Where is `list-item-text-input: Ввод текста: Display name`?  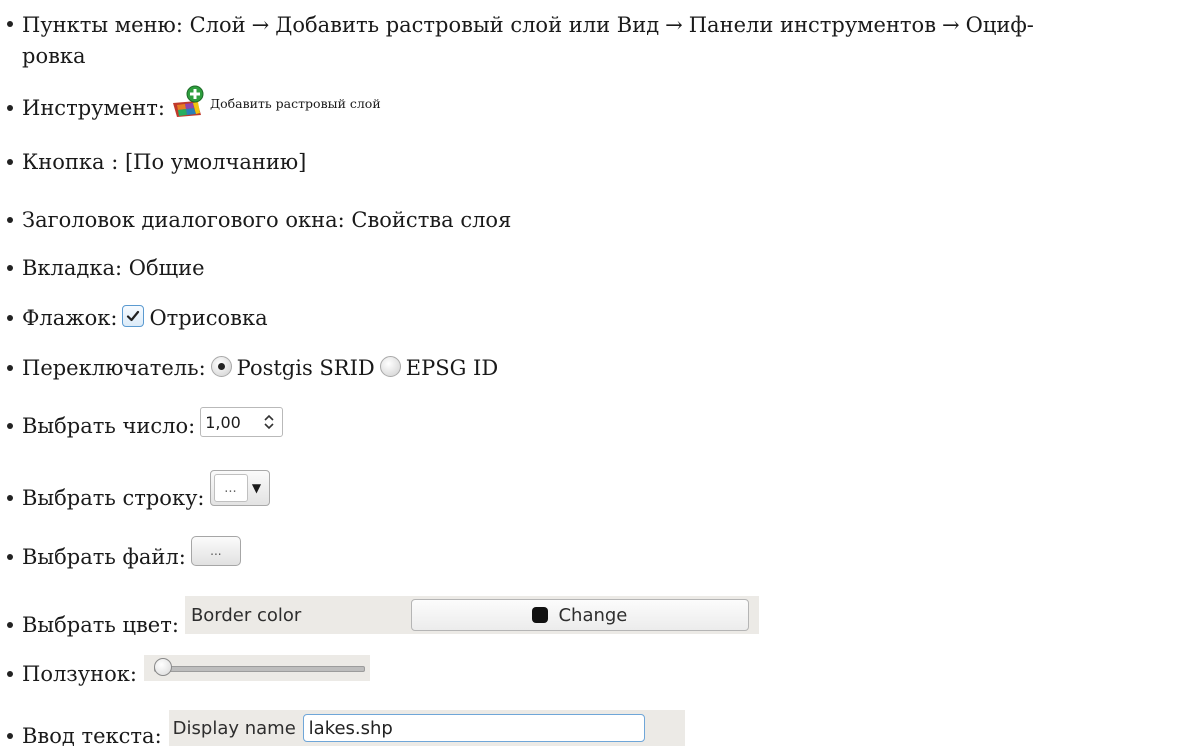
list-item-text-input: Ввод текста: Display name is located at coordinates (346, 732).